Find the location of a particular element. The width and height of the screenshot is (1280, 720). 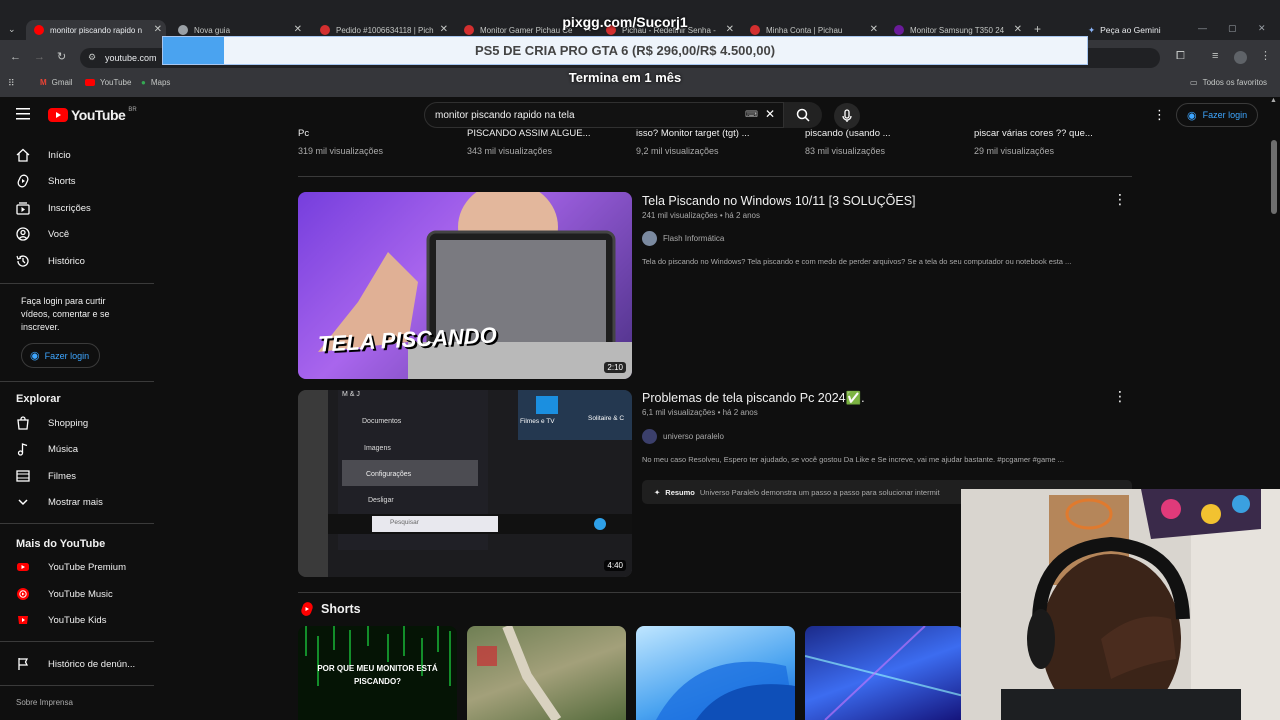

profile-avatar is located at coordinates (1240, 57).